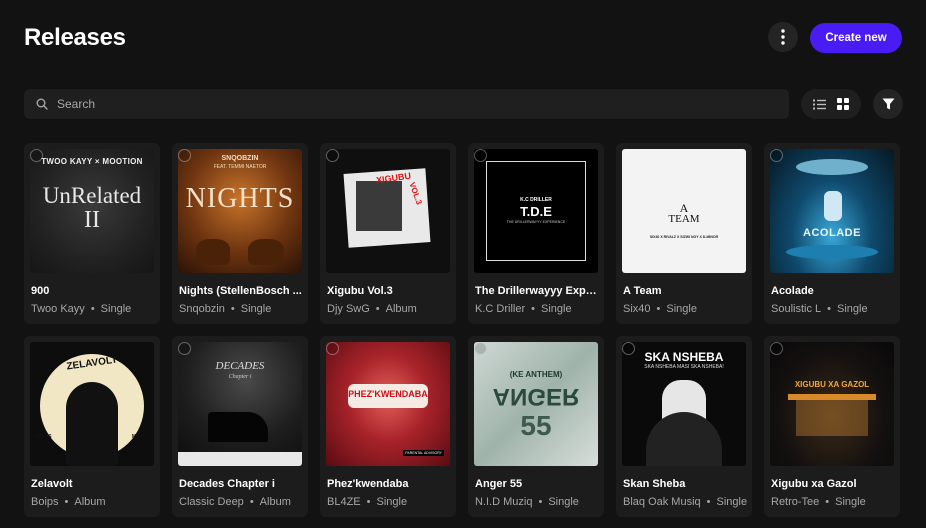  Describe the element at coordinates (684, 404) in the screenshot. I see `release-cover: SKA NSHEBA SKA NSHEBA MASI SKA NSHEBA!` at that location.